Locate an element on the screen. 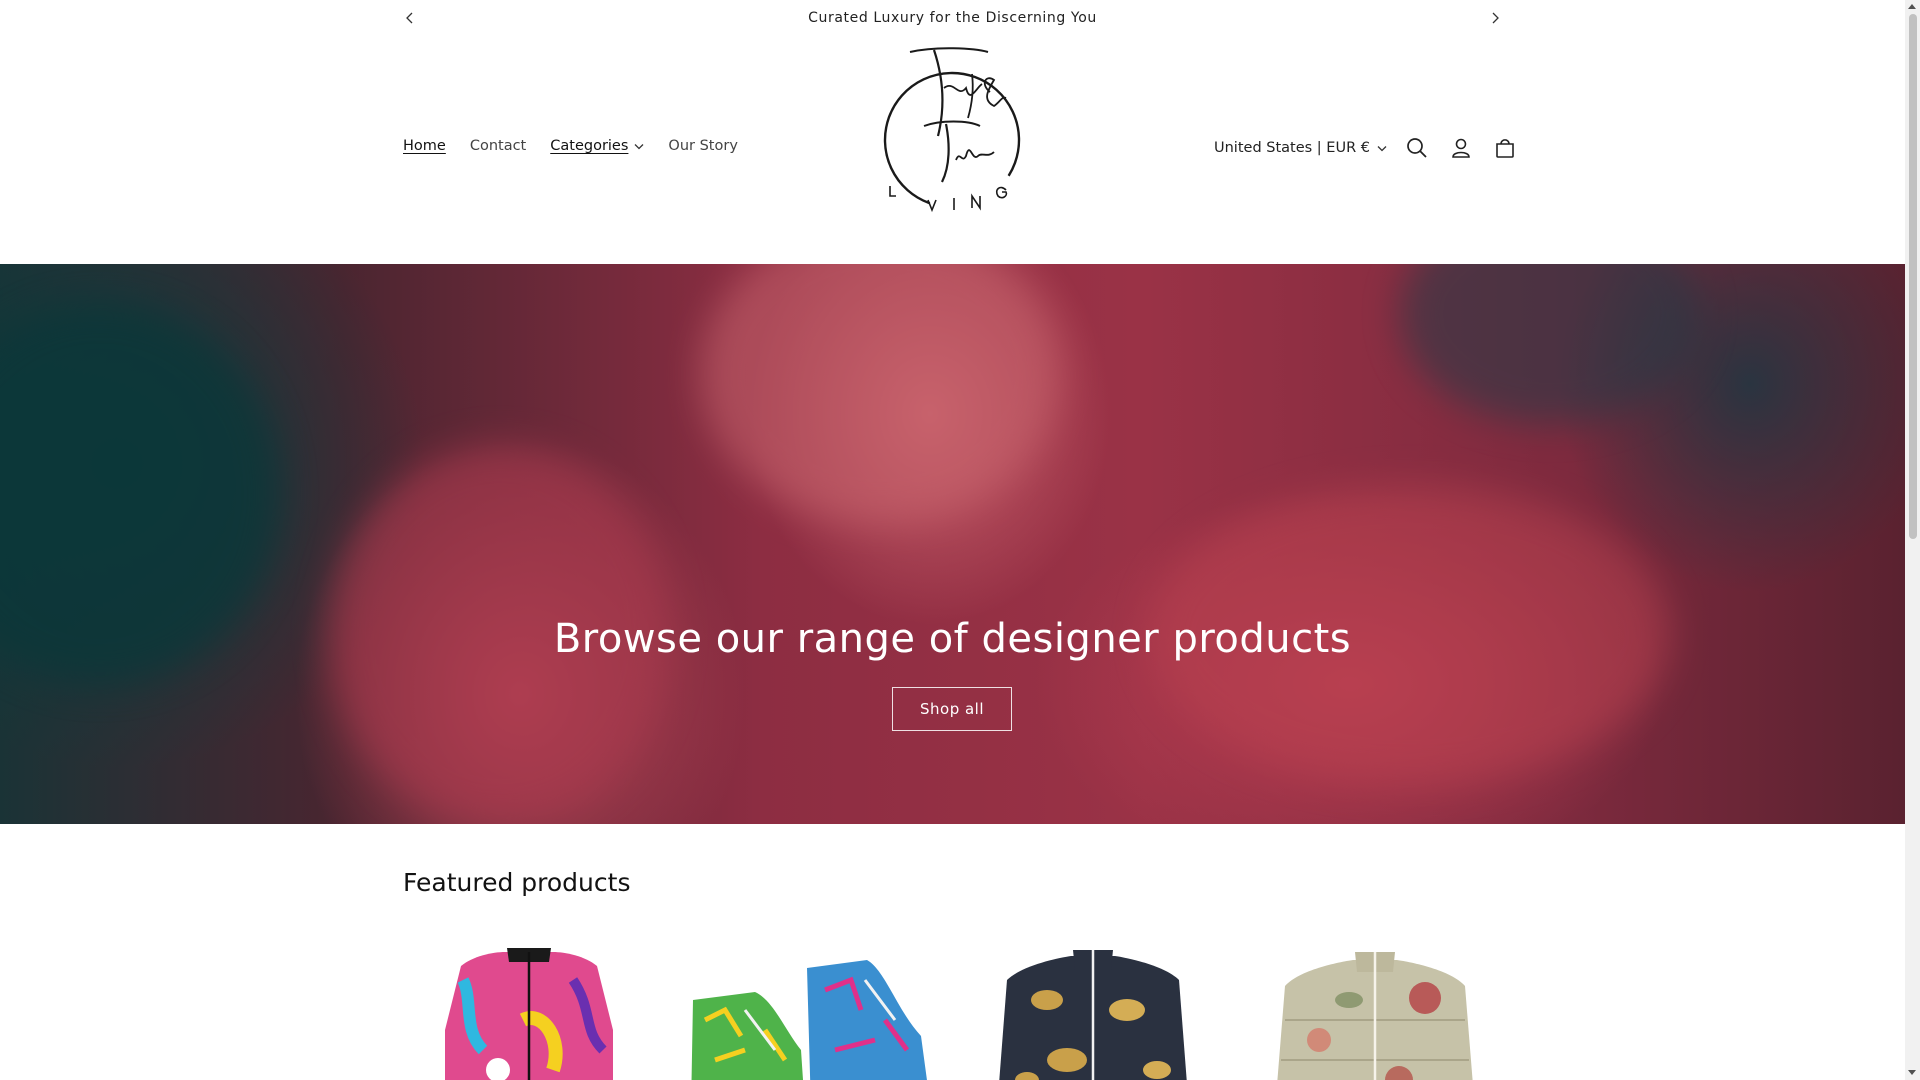 The image size is (1920, 1080). page-scrollbar is located at coordinates (1912, 540).